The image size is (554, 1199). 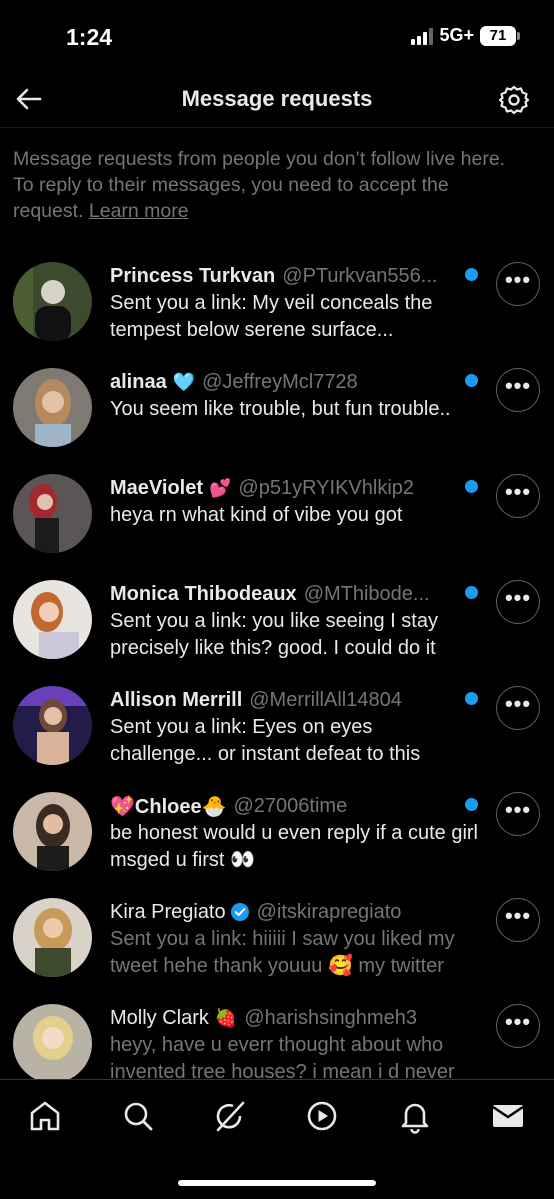 I want to click on sender-name: MaeViolet, so click(x=156, y=487).